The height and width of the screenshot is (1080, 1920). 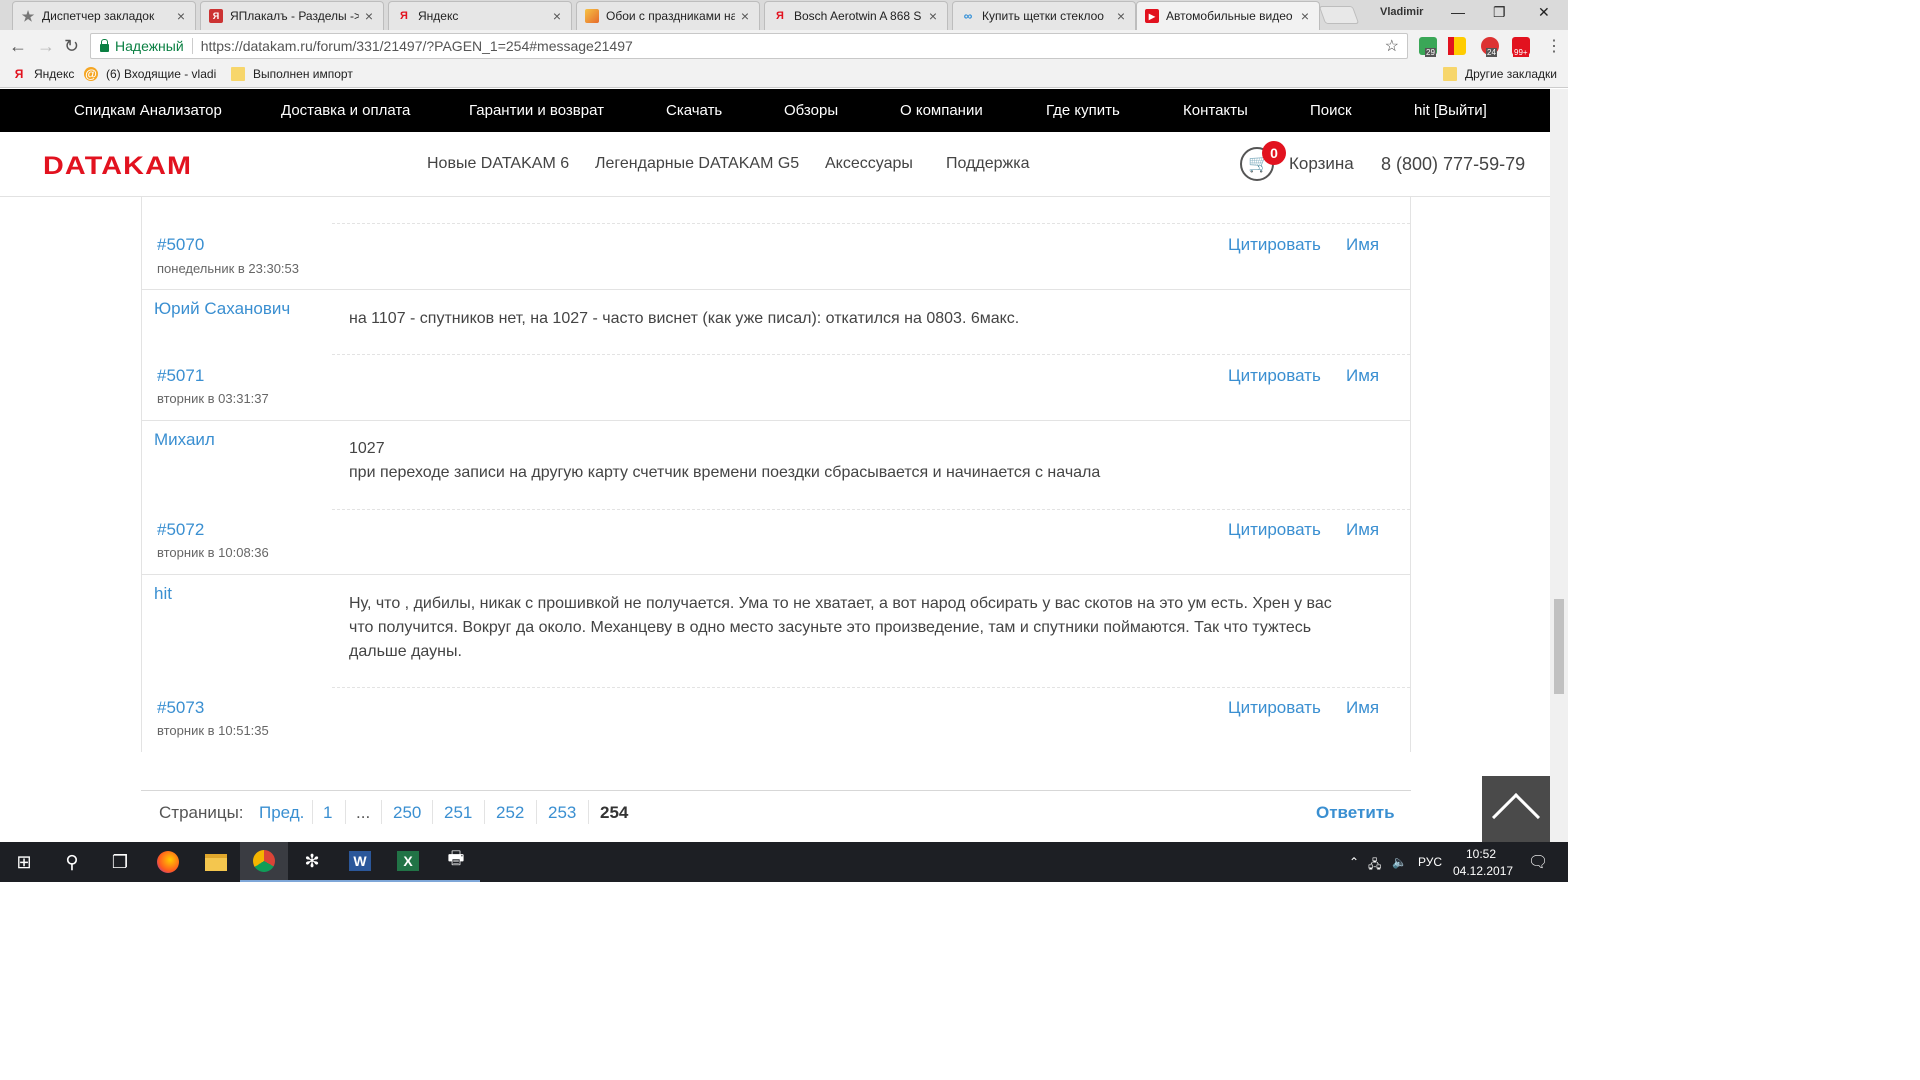 What do you see at coordinates (292, 74) in the screenshot?
I see `bookmark-imported: Выполнен импорт` at bounding box center [292, 74].